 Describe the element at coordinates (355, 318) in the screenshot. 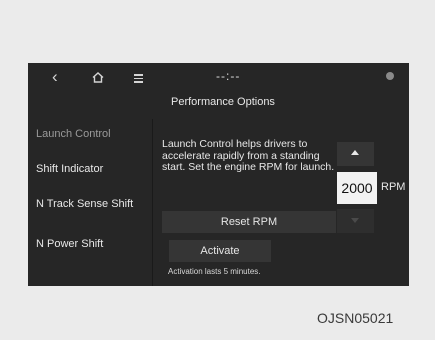

I see `figure-caption: OJSN05021` at that location.